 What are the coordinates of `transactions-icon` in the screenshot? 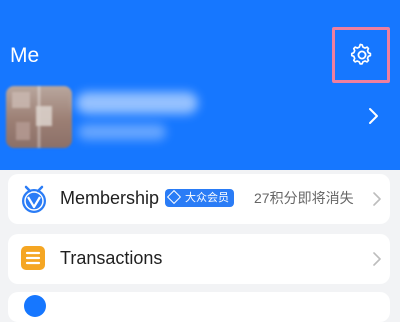 It's located at (33, 258).